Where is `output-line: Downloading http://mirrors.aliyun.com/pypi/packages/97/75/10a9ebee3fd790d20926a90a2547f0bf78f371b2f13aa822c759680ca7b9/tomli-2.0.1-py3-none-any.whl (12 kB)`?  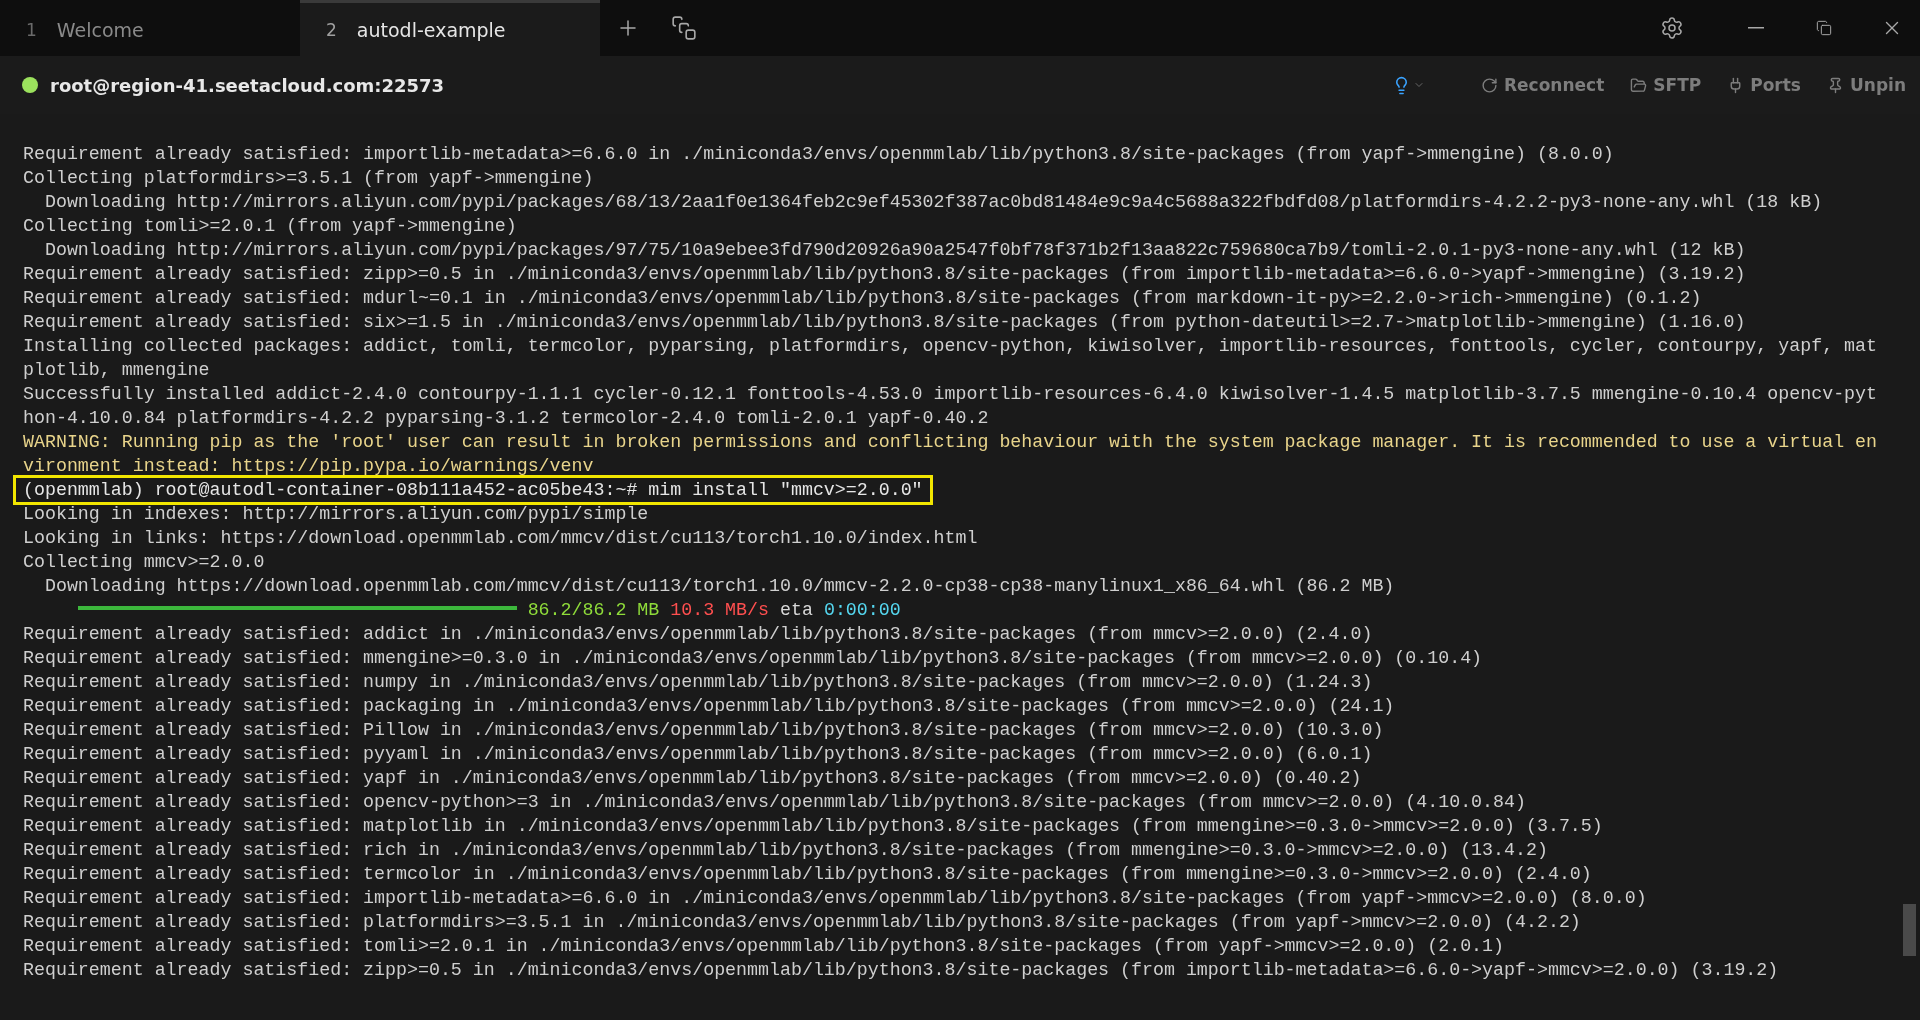 output-line: Downloading http://mirrors.aliyun.com/pypi/packages/97/75/10a9ebee3fd790d20926a90a2547f0bf78f371b2f13aa822c759680ca7b9/tomli-2.0.1-py3-none-any.whl (12 kB) is located at coordinates (895, 250).